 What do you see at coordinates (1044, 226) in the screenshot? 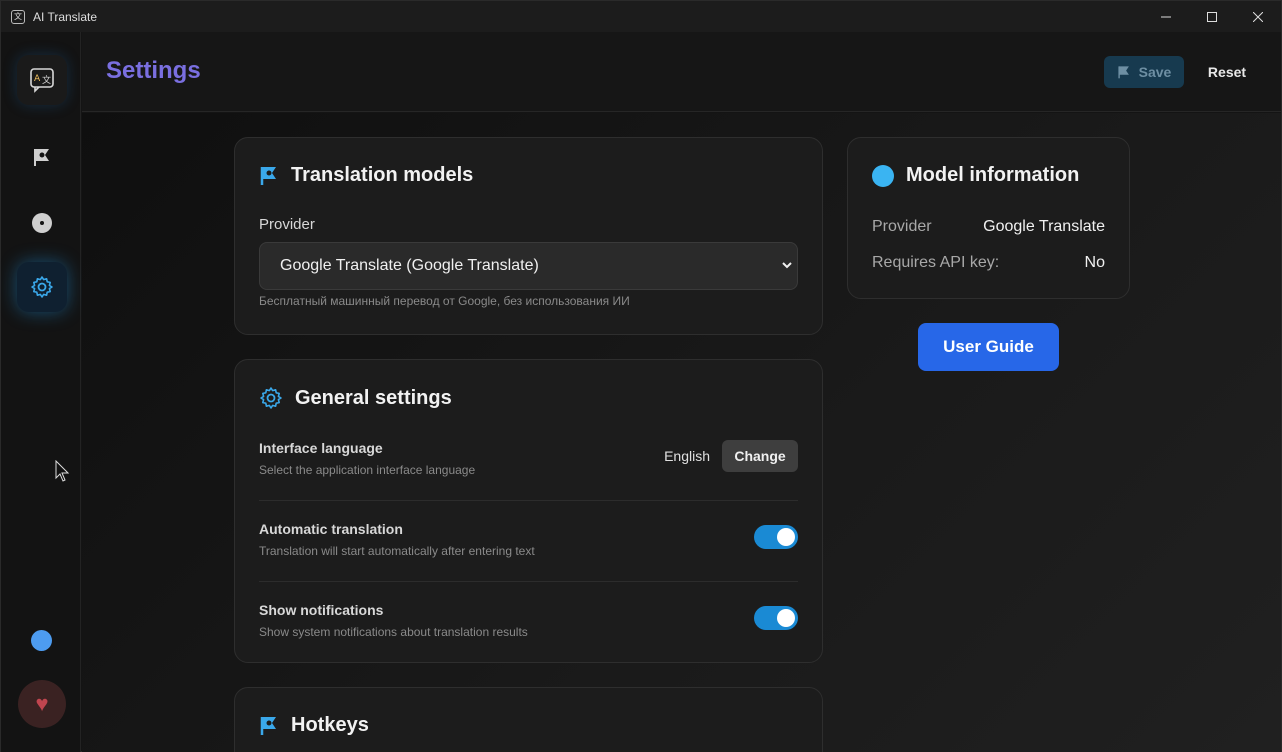
I see `model-provider-value: Google Translate` at bounding box center [1044, 226].